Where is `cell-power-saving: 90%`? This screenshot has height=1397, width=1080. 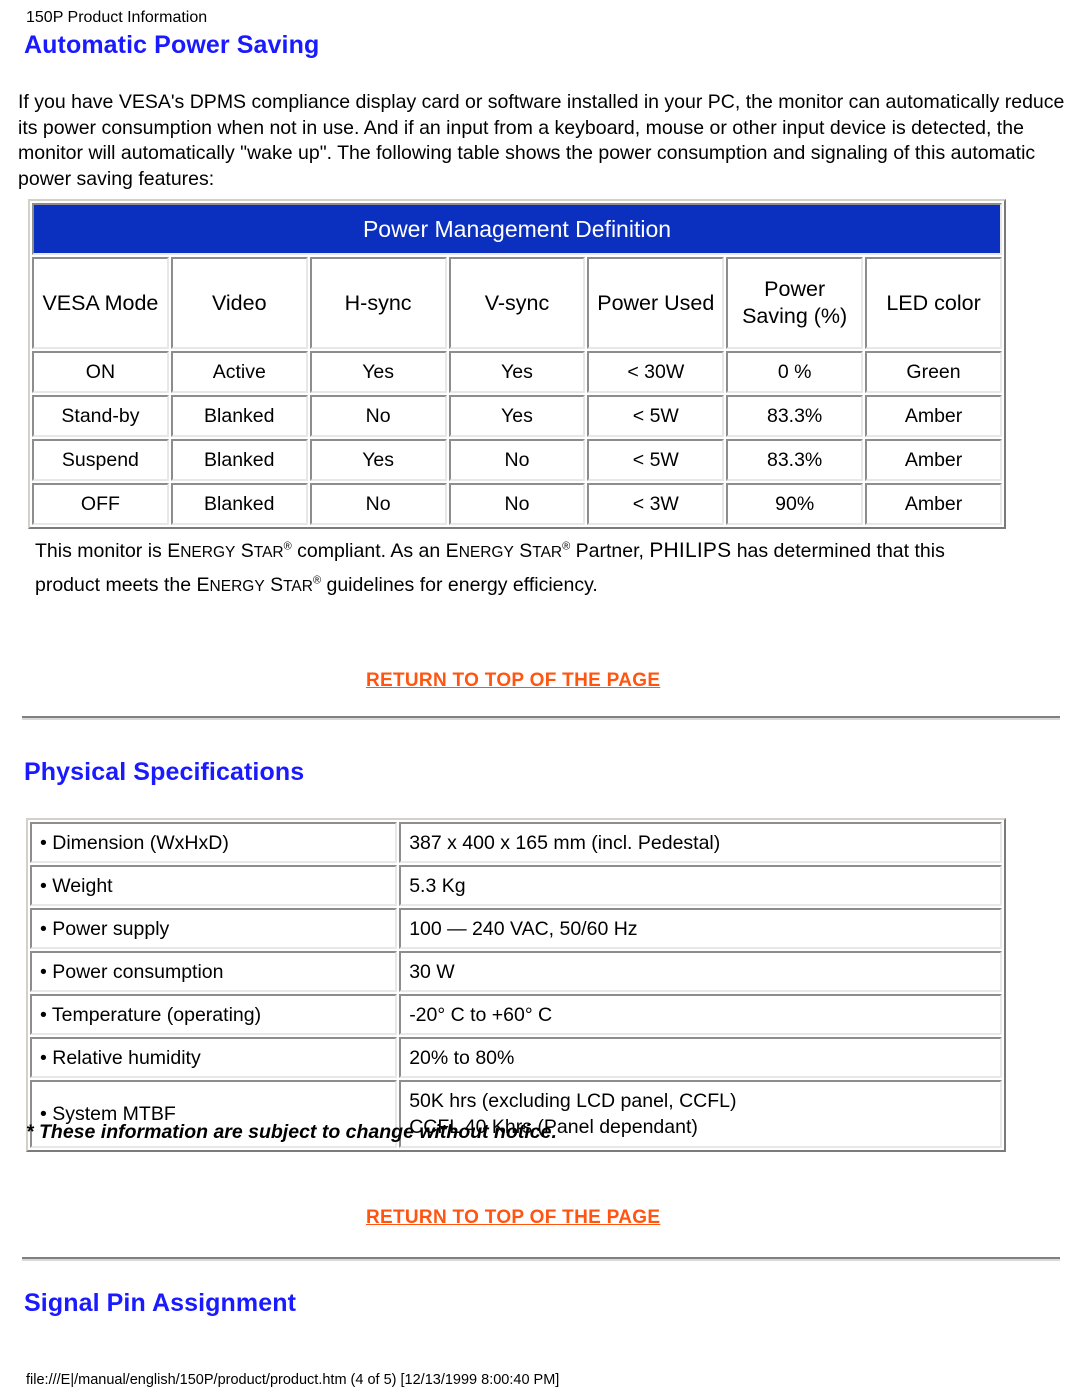 cell-power-saving: 90% is located at coordinates (795, 504).